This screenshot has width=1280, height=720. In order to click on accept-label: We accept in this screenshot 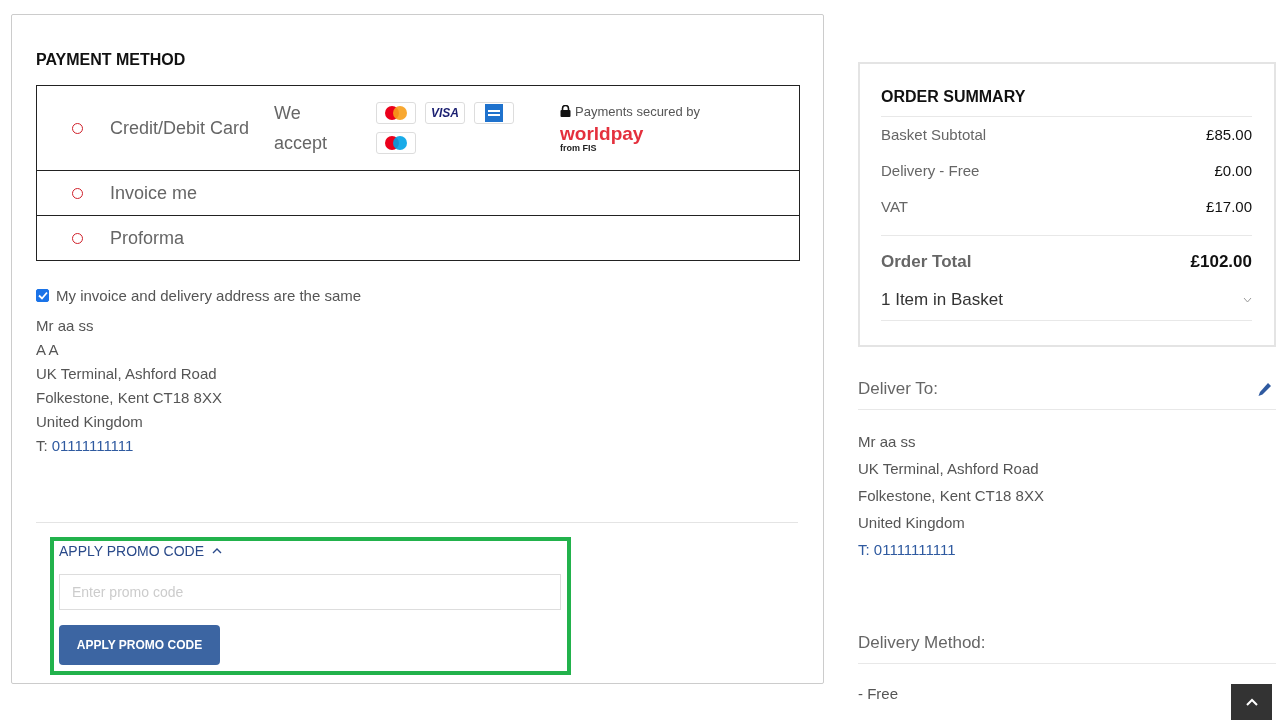, I will do `click(301, 128)`.